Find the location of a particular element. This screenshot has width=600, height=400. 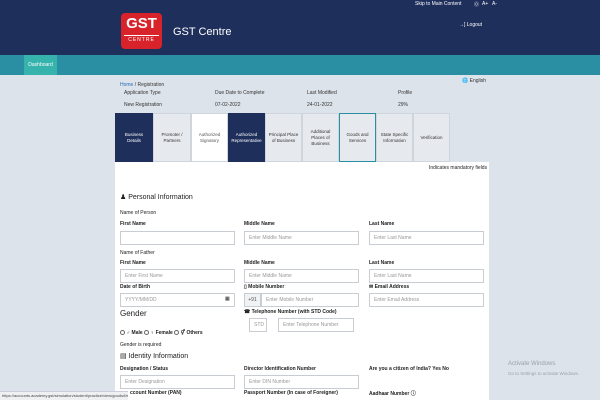

nav-dashboard: Dashboard is located at coordinates (40, 65).